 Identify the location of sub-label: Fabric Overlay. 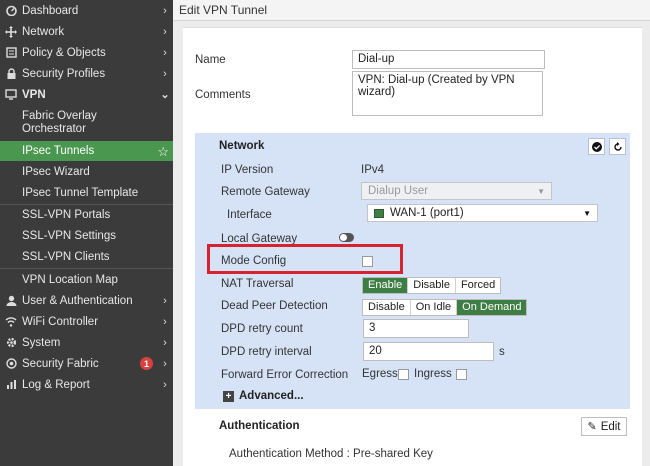
(59, 116).